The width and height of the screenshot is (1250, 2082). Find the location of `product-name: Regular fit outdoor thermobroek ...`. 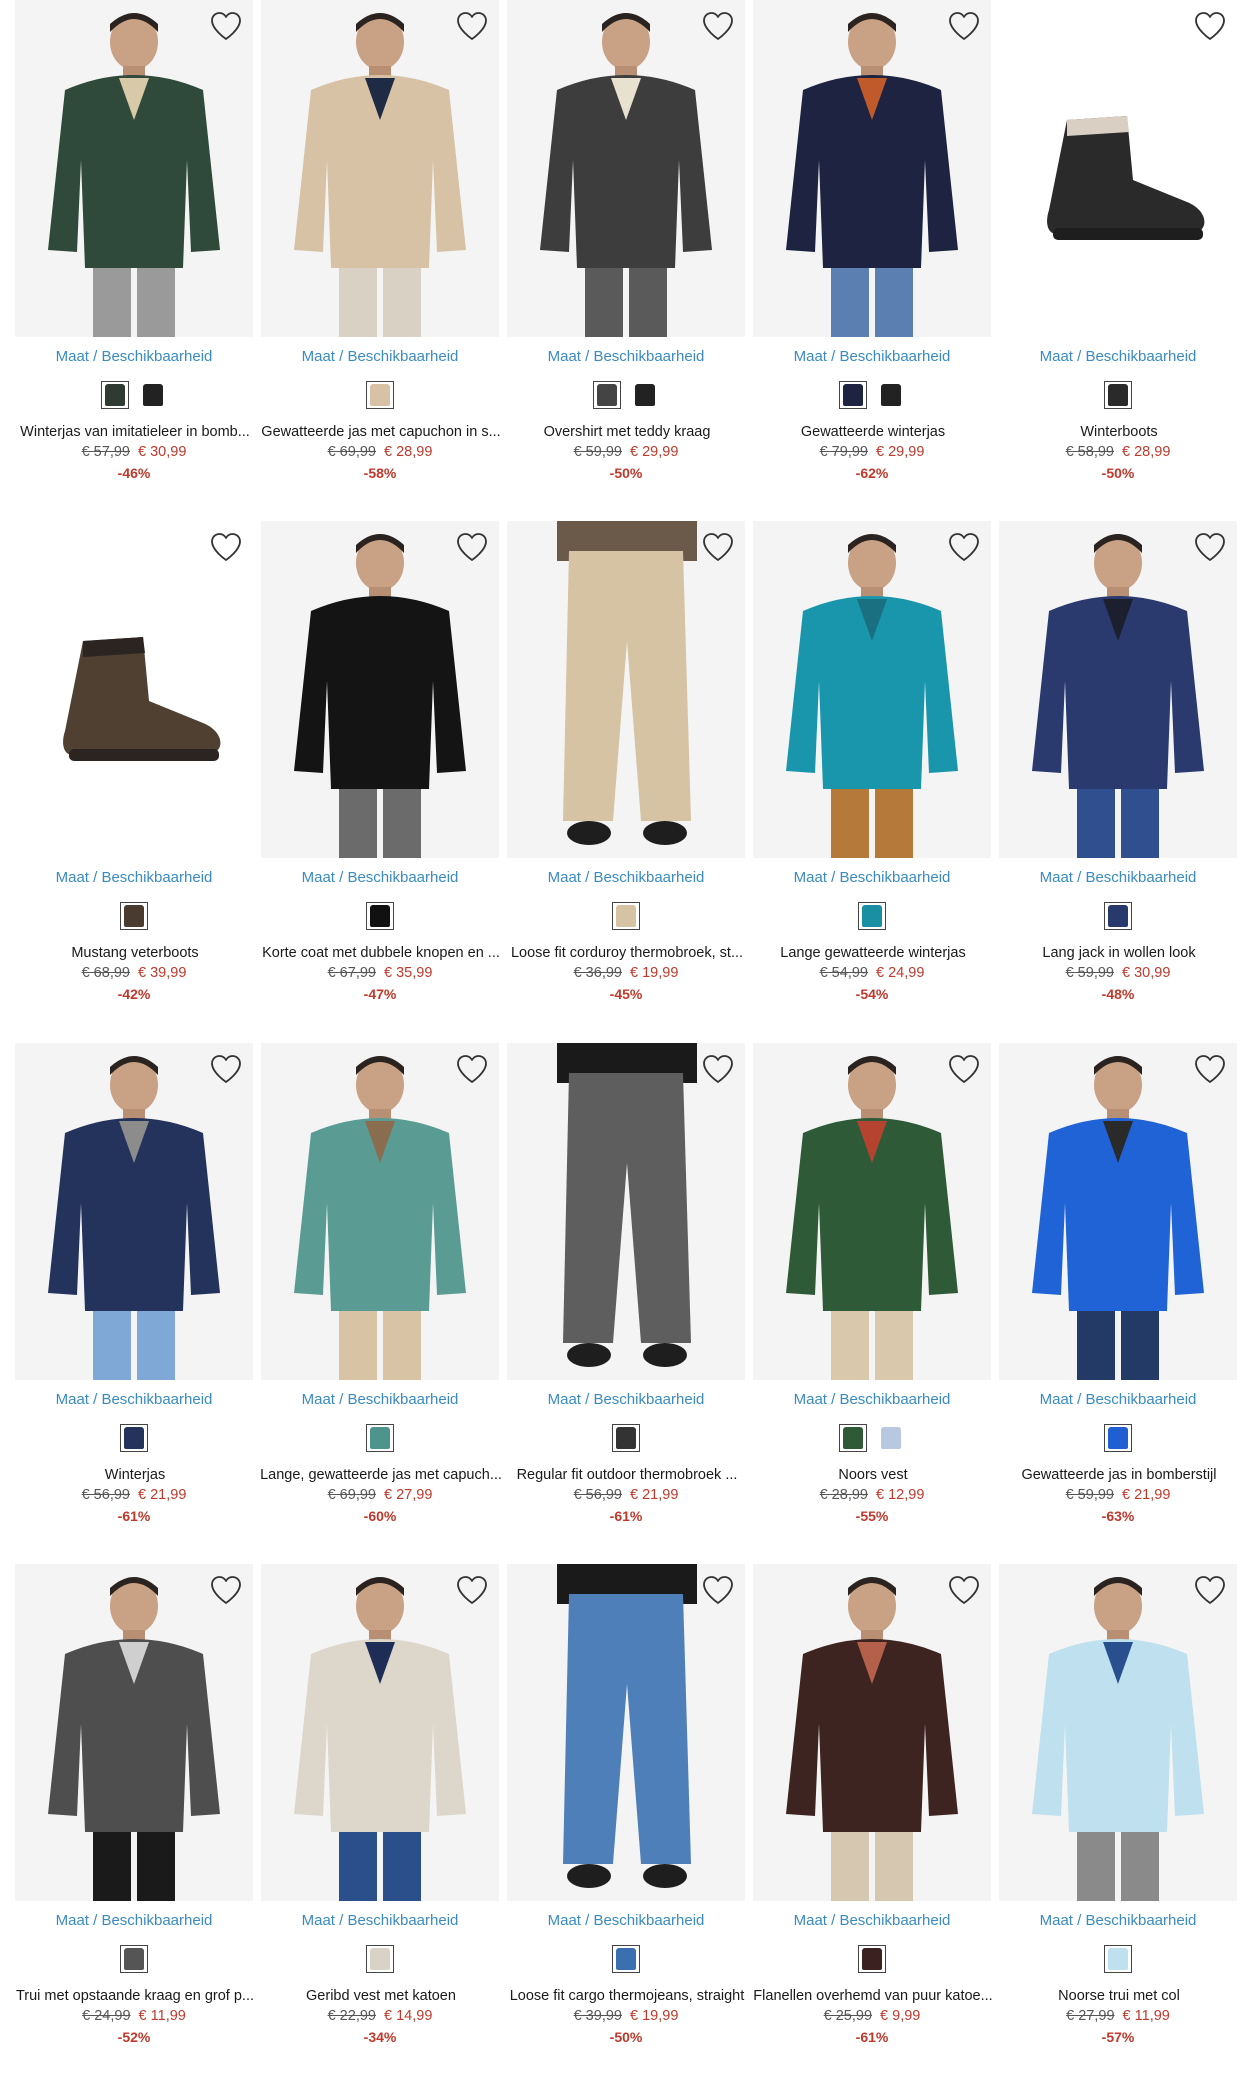

product-name: Regular fit outdoor thermobroek ... is located at coordinates (627, 1475).